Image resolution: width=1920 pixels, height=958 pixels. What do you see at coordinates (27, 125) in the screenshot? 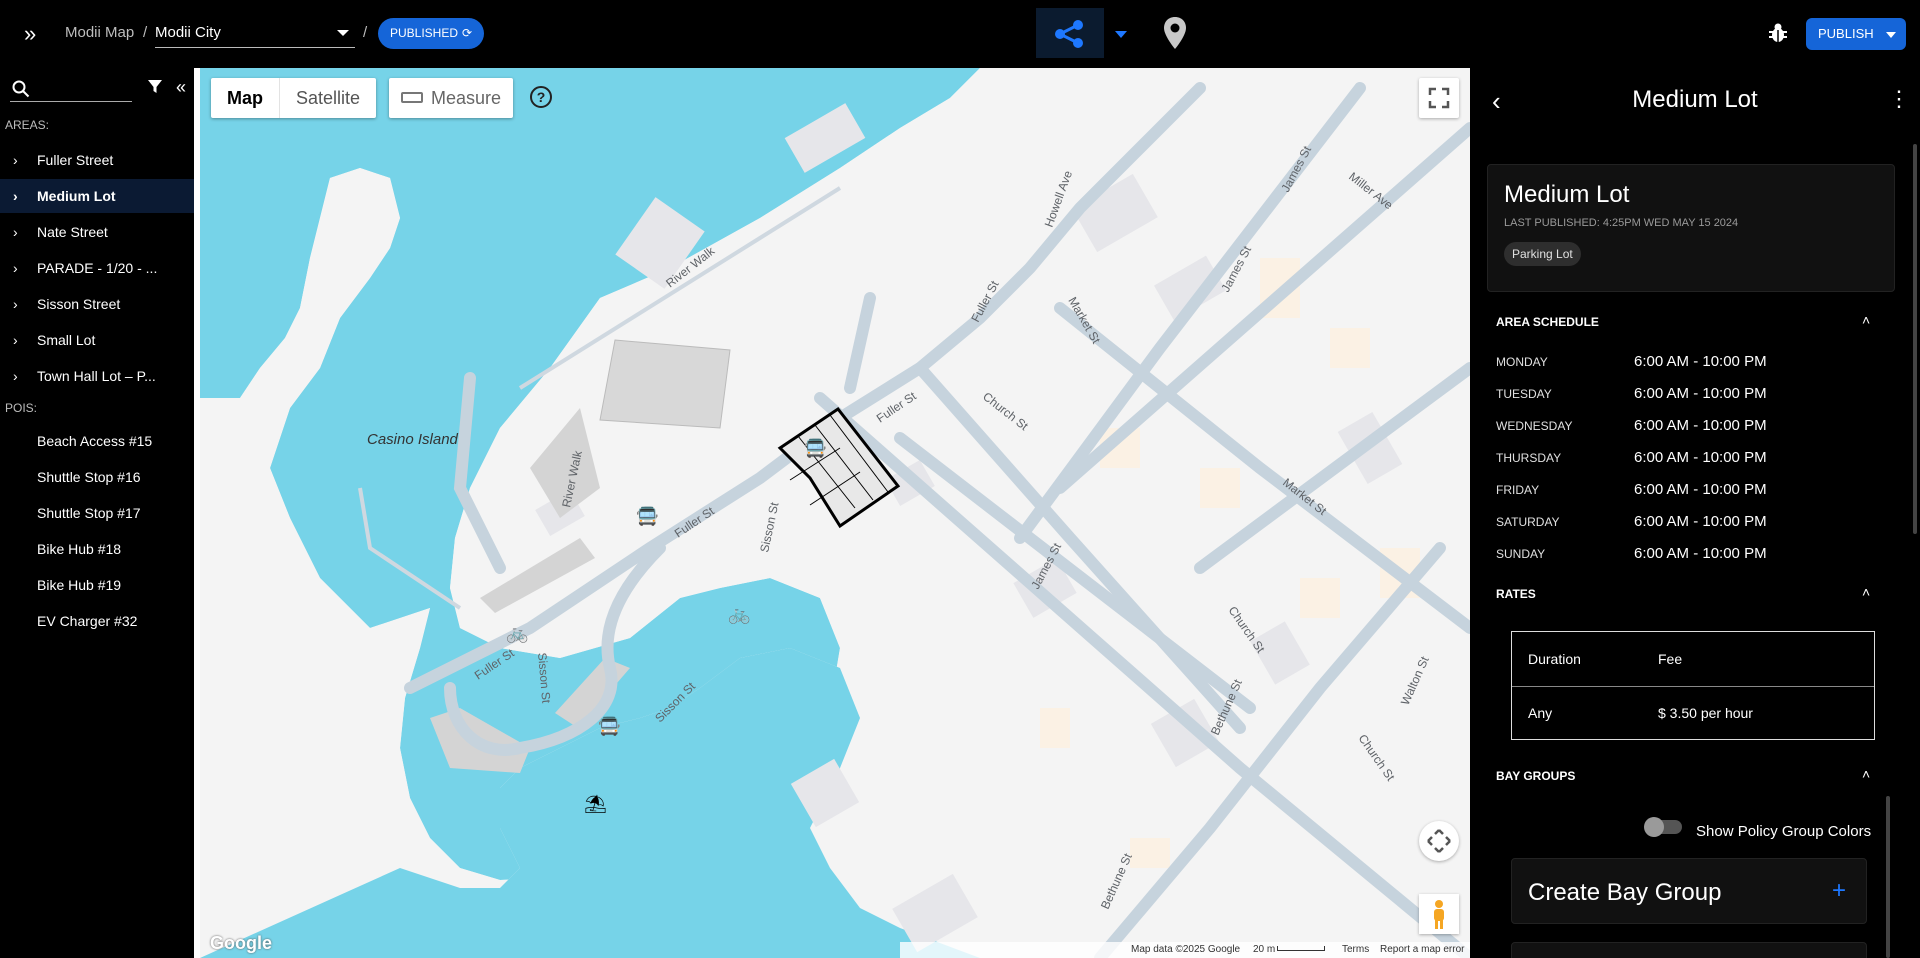
I see `areas-heading: AREAS:` at bounding box center [27, 125].